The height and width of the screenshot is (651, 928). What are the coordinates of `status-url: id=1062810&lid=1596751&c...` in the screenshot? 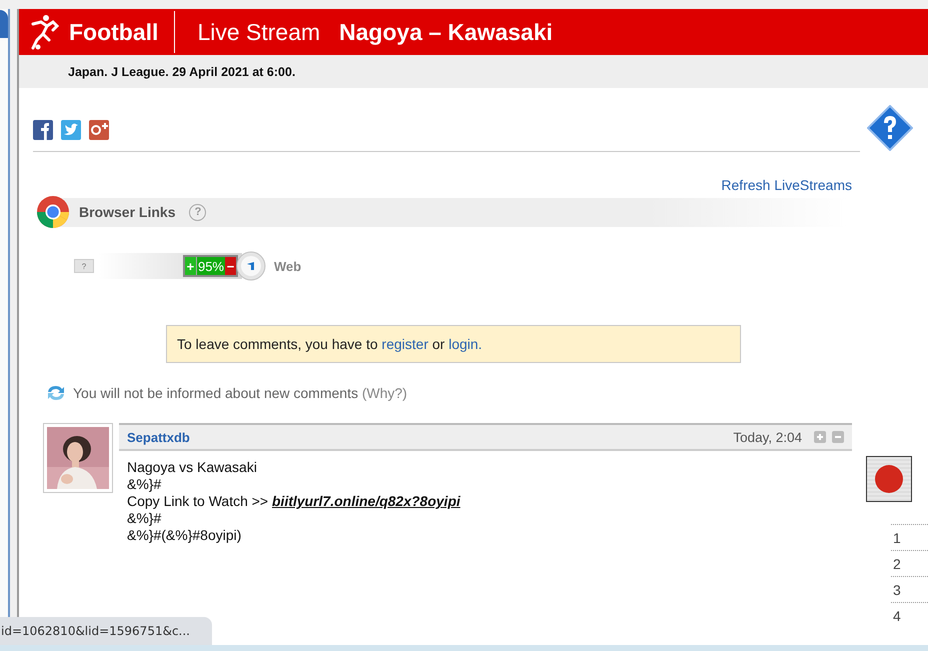 It's located at (106, 631).